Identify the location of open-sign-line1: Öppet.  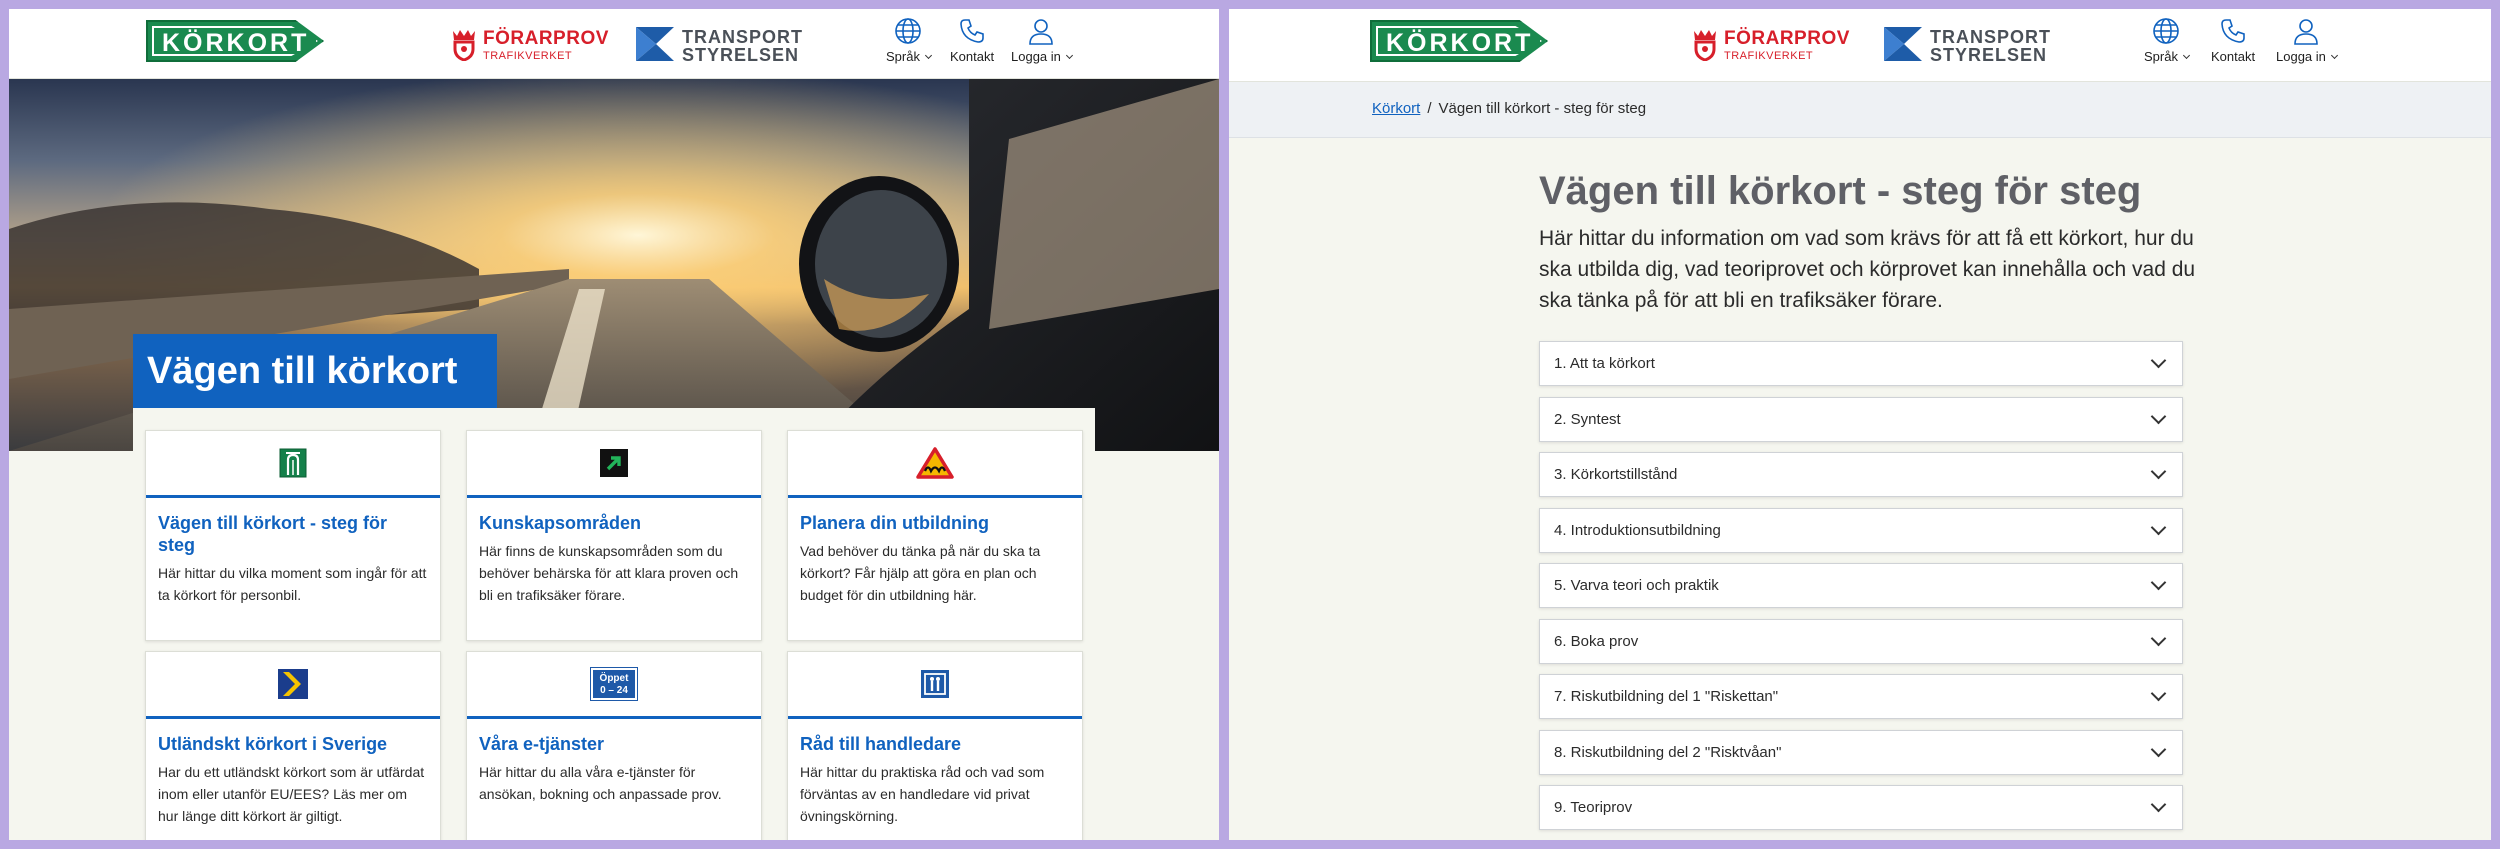
(614, 678).